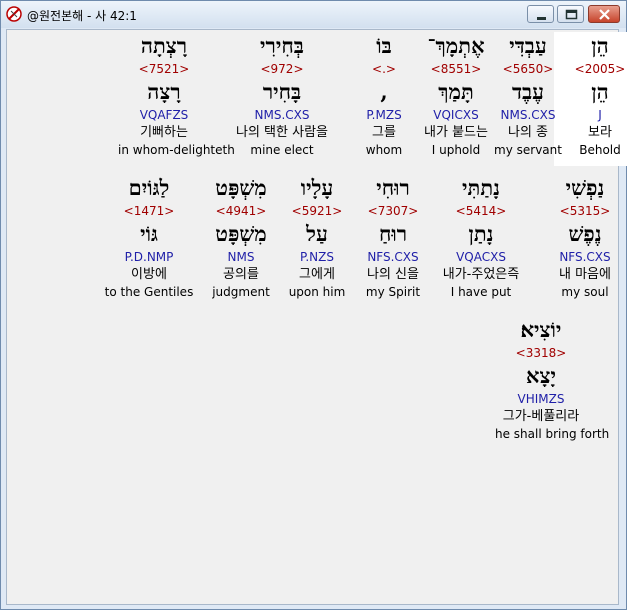 The image size is (627, 610). Describe the element at coordinates (149, 187) in the screenshot. I see `hebrew-word: לַגּוֹיִם` at that location.